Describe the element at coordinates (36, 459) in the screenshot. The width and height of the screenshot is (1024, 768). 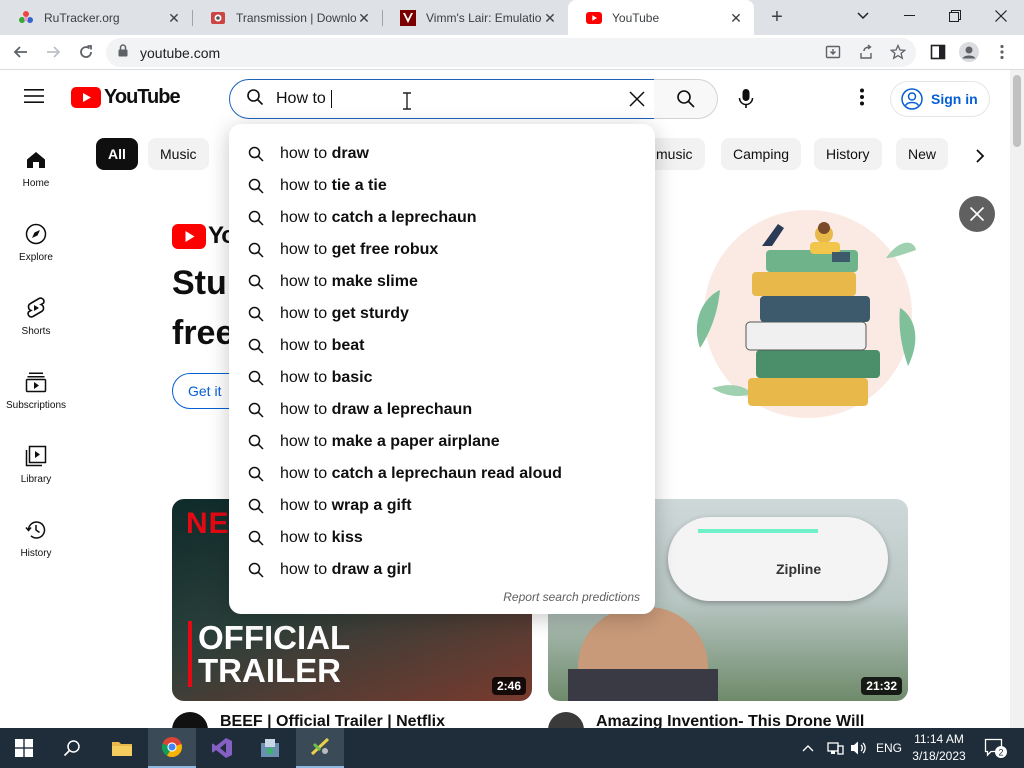
I see `sidebar-item-library: Library` at that location.